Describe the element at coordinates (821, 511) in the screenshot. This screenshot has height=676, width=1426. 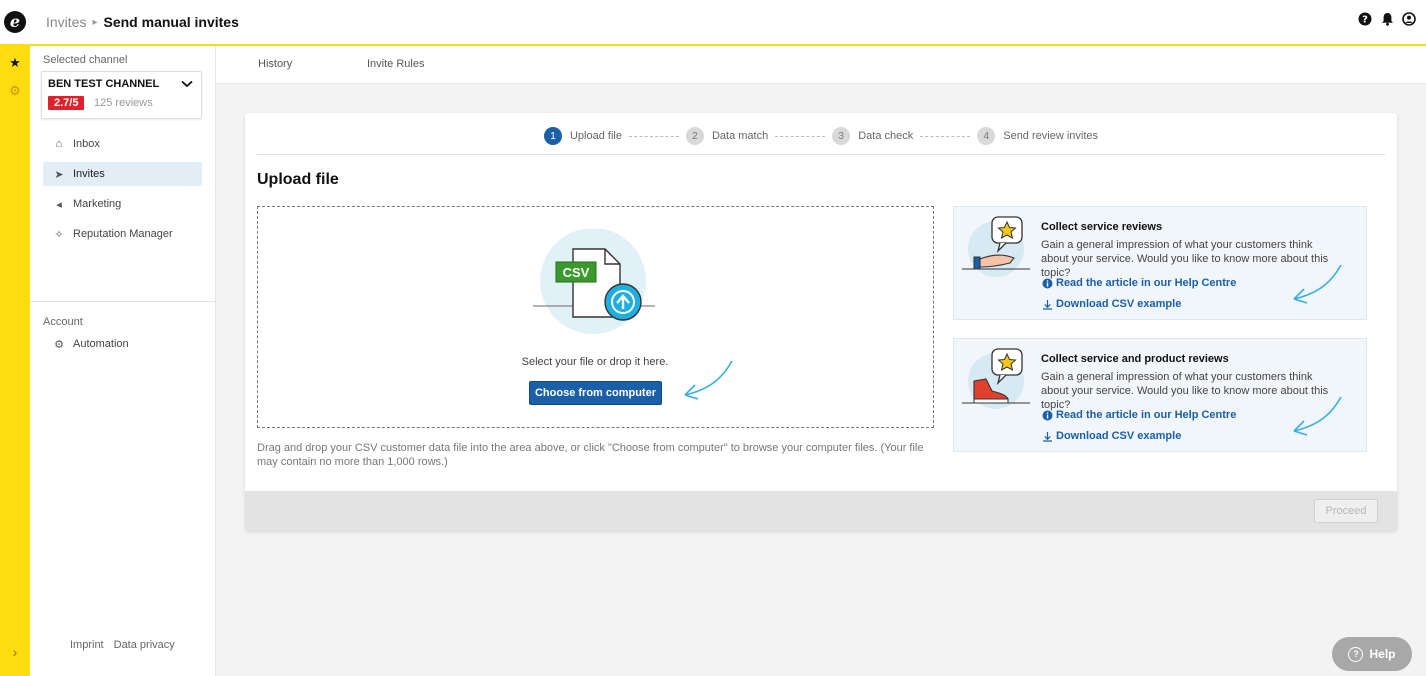
I see `card-footer: Proceed` at that location.